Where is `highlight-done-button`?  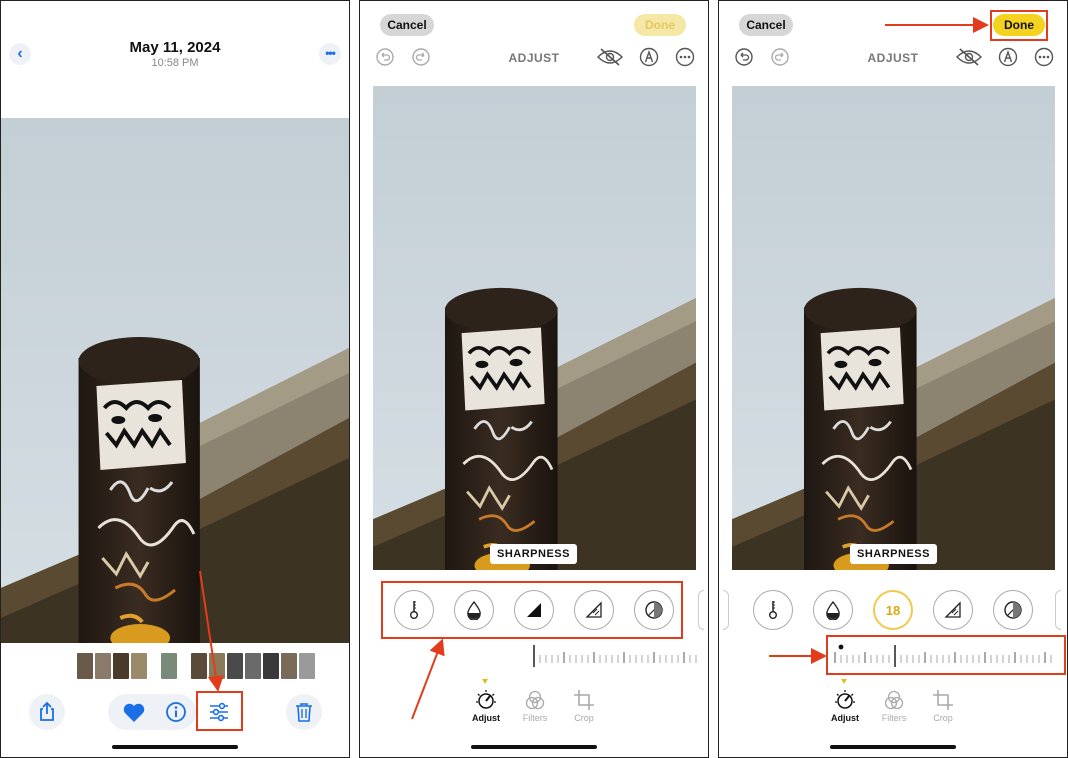
highlight-done-button is located at coordinates (1019, 25).